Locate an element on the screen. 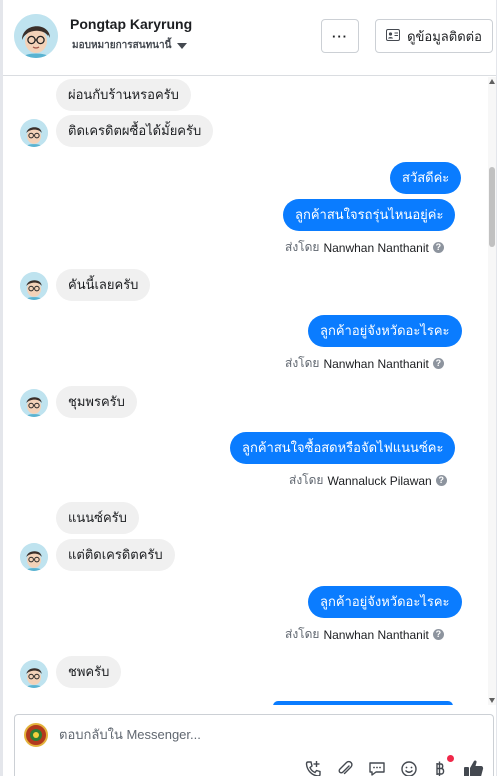 This screenshot has height=776, width=497. baht-icon is located at coordinates (440, 767).